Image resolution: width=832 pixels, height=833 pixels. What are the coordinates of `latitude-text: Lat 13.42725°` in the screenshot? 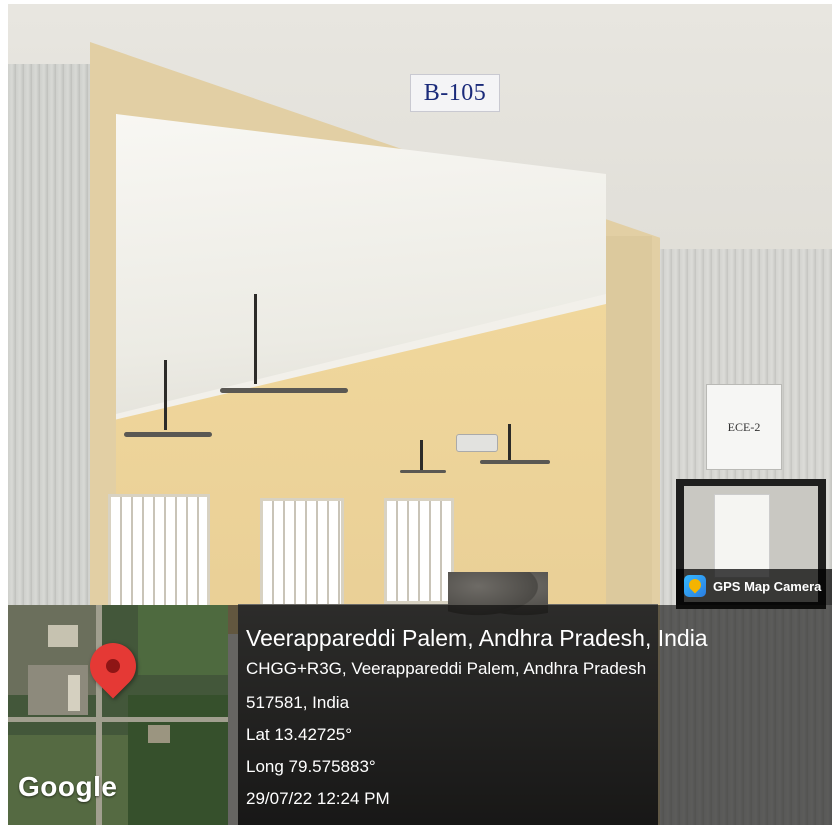 It's located at (299, 734).